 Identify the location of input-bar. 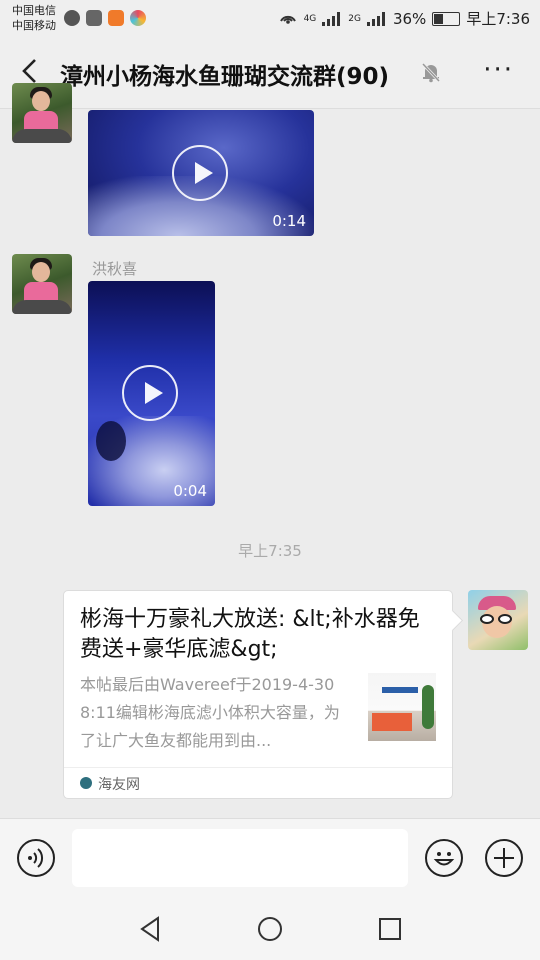
(270, 858).